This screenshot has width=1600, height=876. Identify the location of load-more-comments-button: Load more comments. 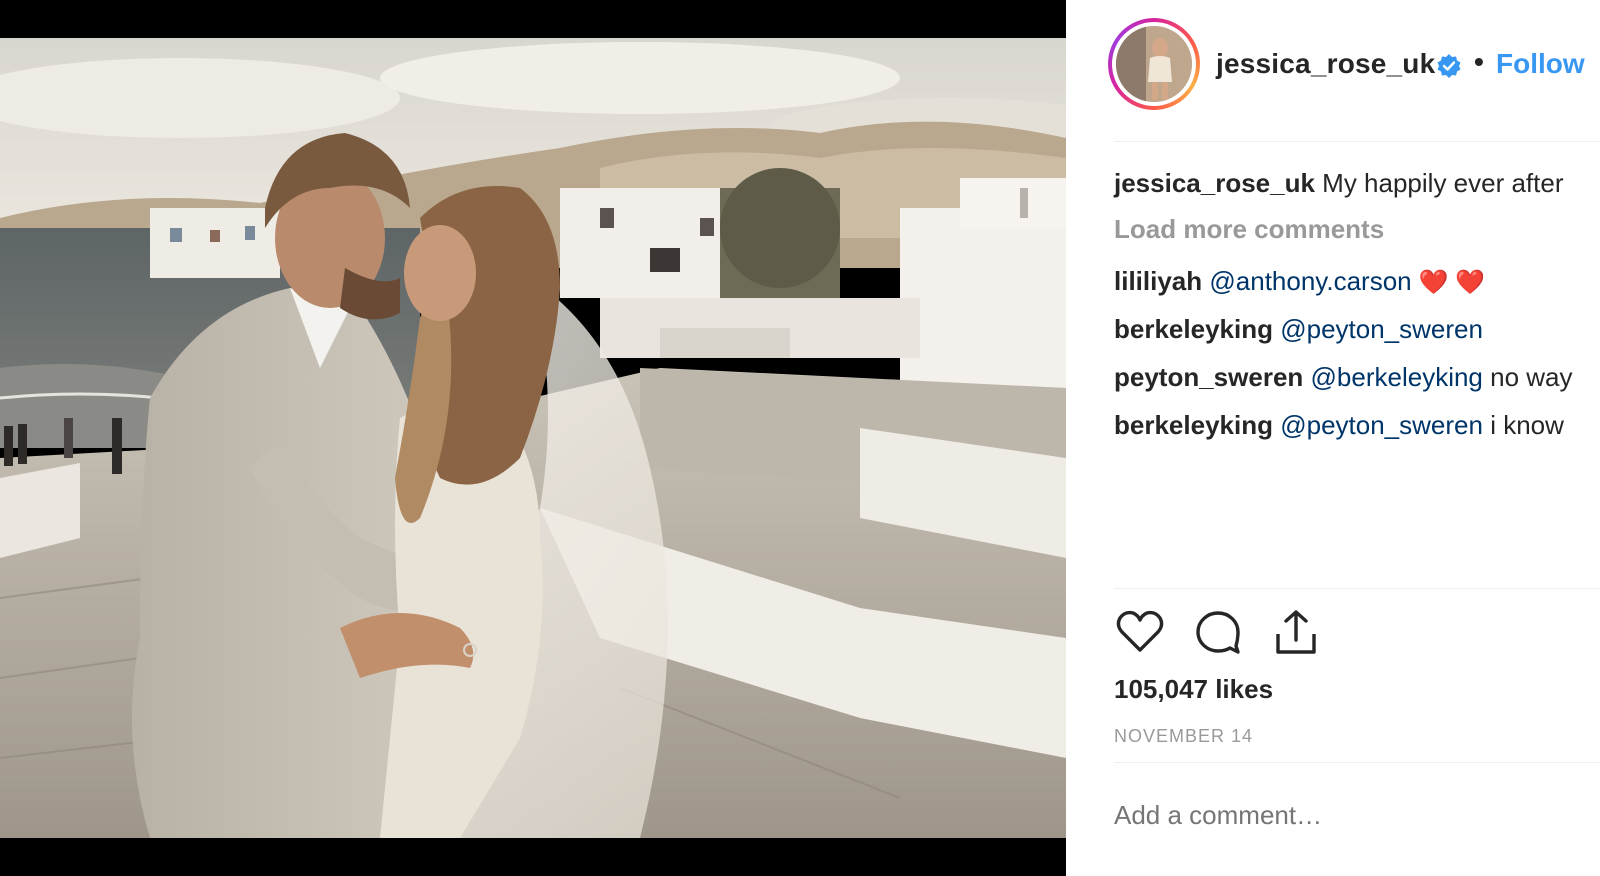
(1249, 229).